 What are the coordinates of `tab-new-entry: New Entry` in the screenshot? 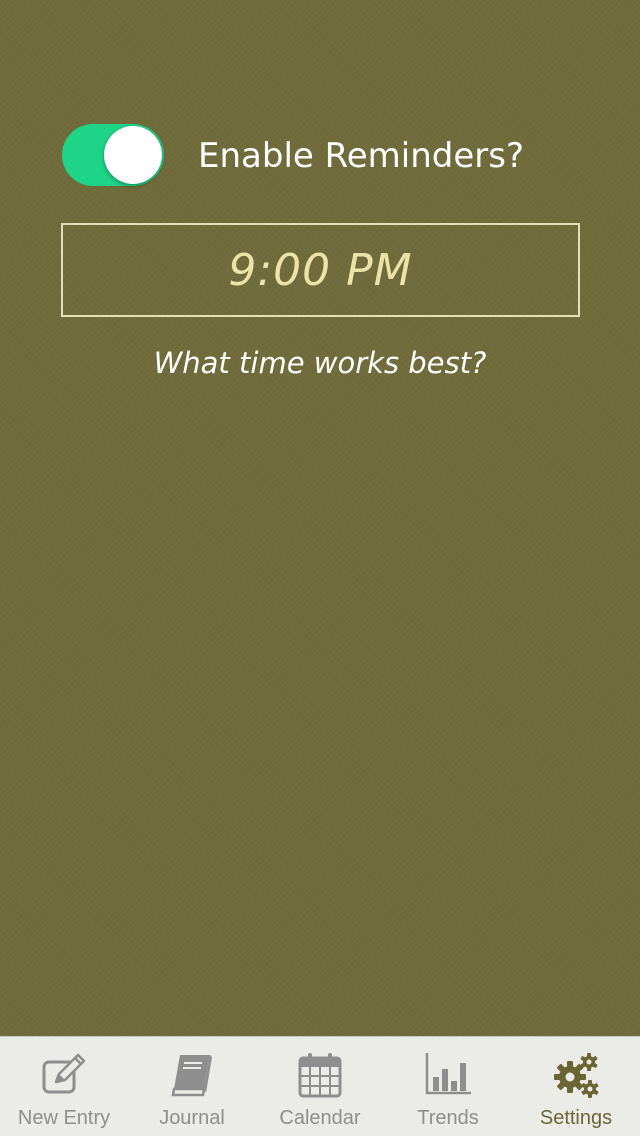 It's located at (64, 1086).